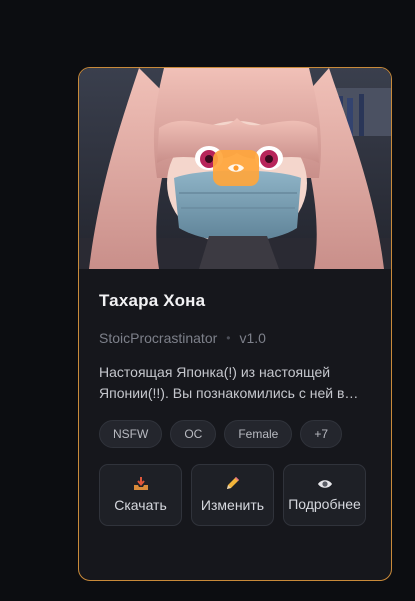  What do you see at coordinates (158, 338) in the screenshot?
I see `author-link: StoicProcrastinator` at bounding box center [158, 338].